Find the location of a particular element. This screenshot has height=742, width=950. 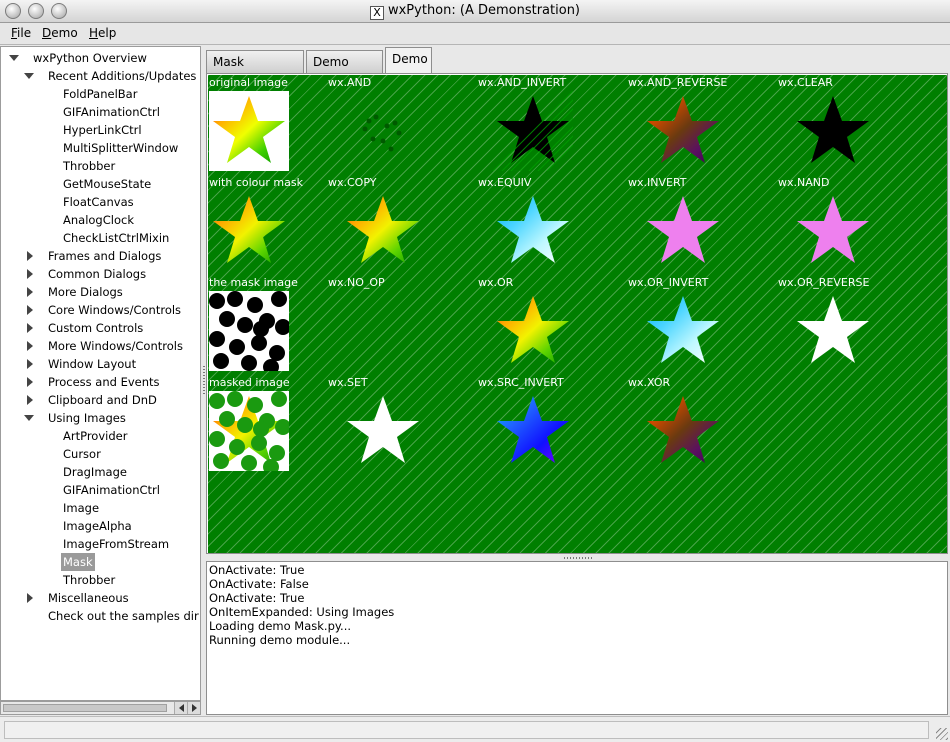

tree-item-label: AnalogClock is located at coordinates (98, 220).